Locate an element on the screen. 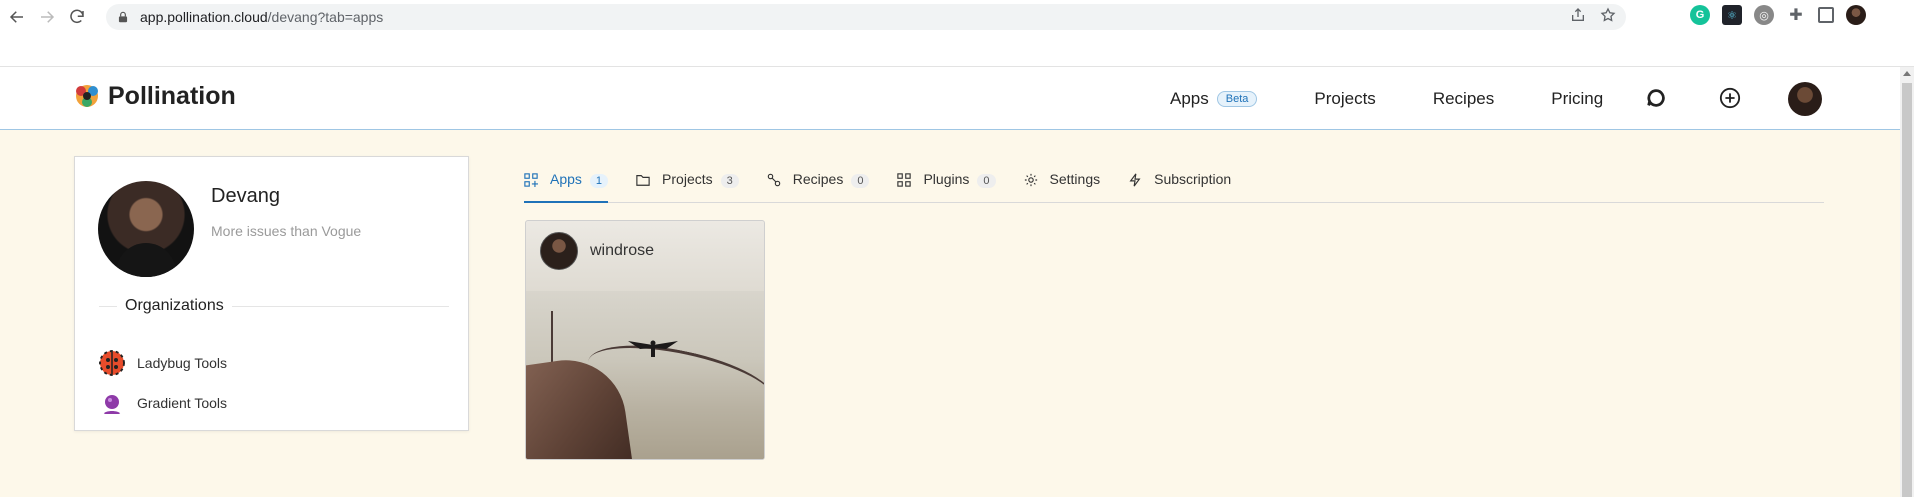 This screenshot has width=1914, height=497. forward-icon is located at coordinates (47, 17).